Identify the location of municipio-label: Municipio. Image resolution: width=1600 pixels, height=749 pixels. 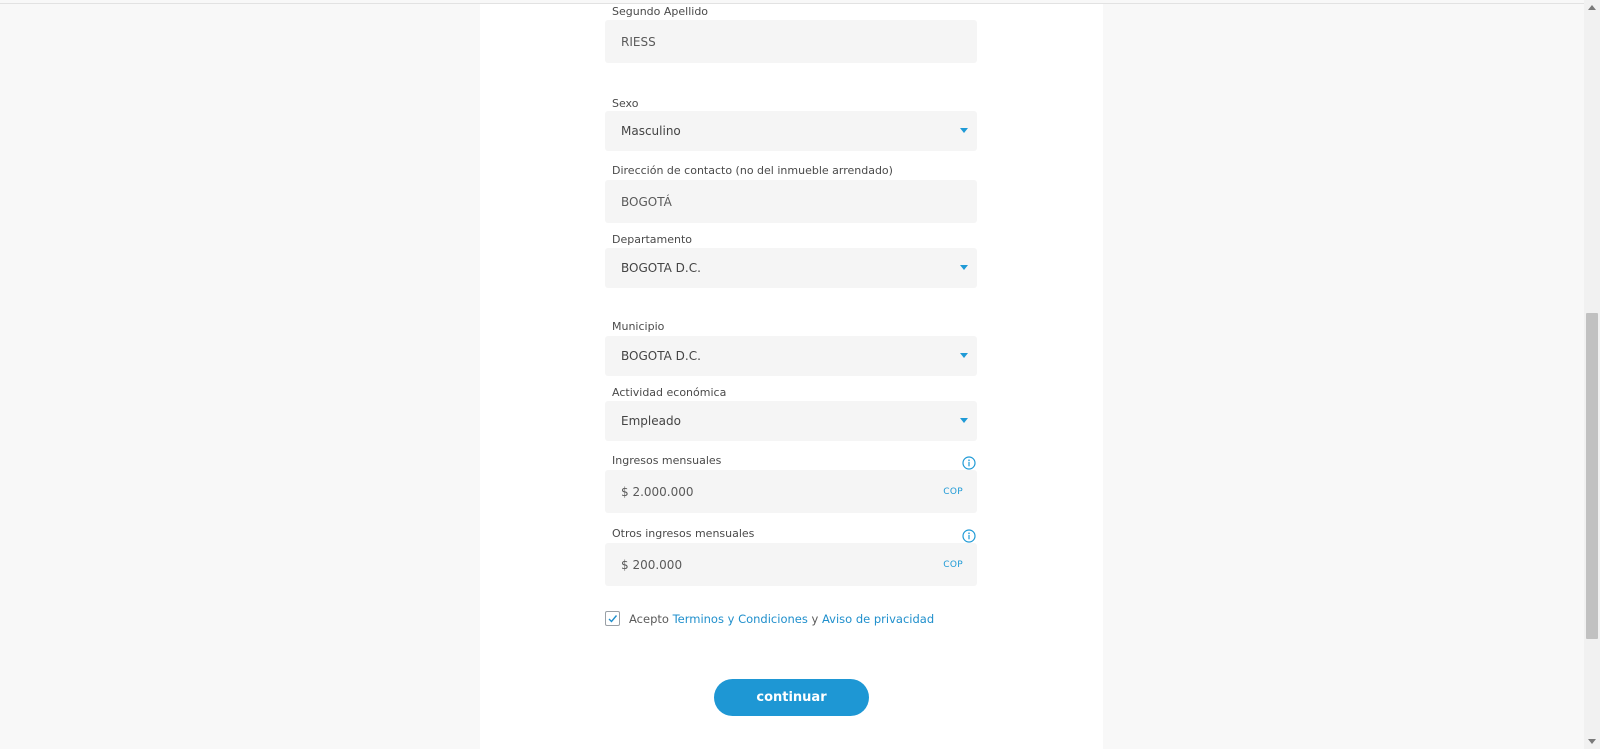
(638, 326).